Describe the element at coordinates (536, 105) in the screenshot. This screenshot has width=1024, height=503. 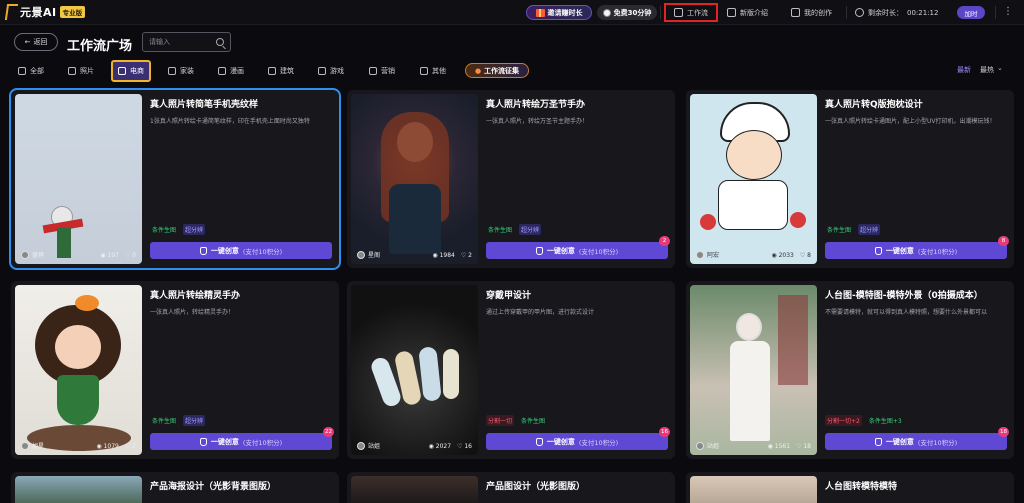
I see `card-title: 真人照片转绘万圣节手办` at that location.